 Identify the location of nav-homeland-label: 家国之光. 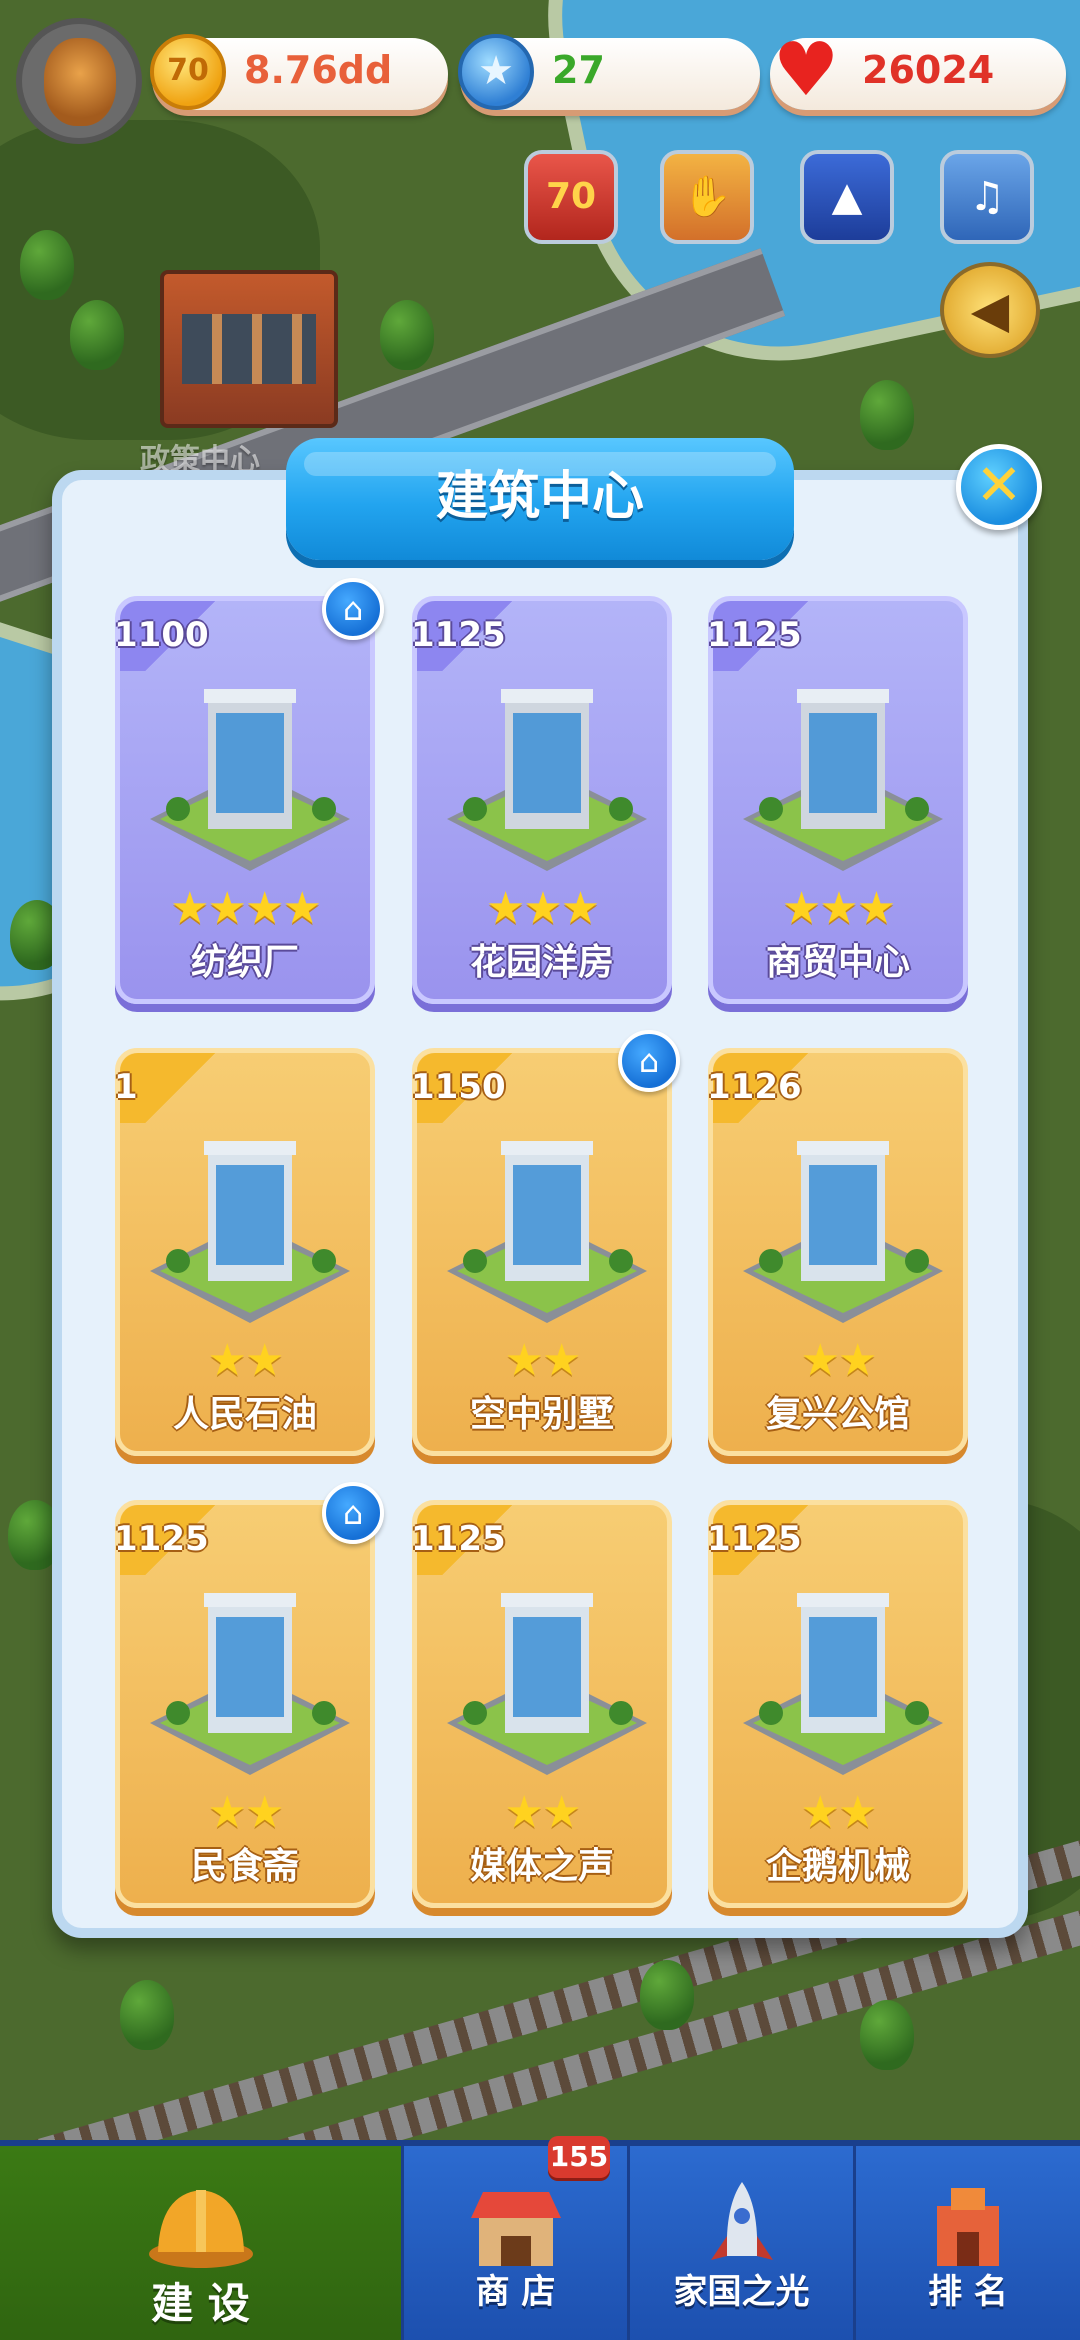
(741, 2292).